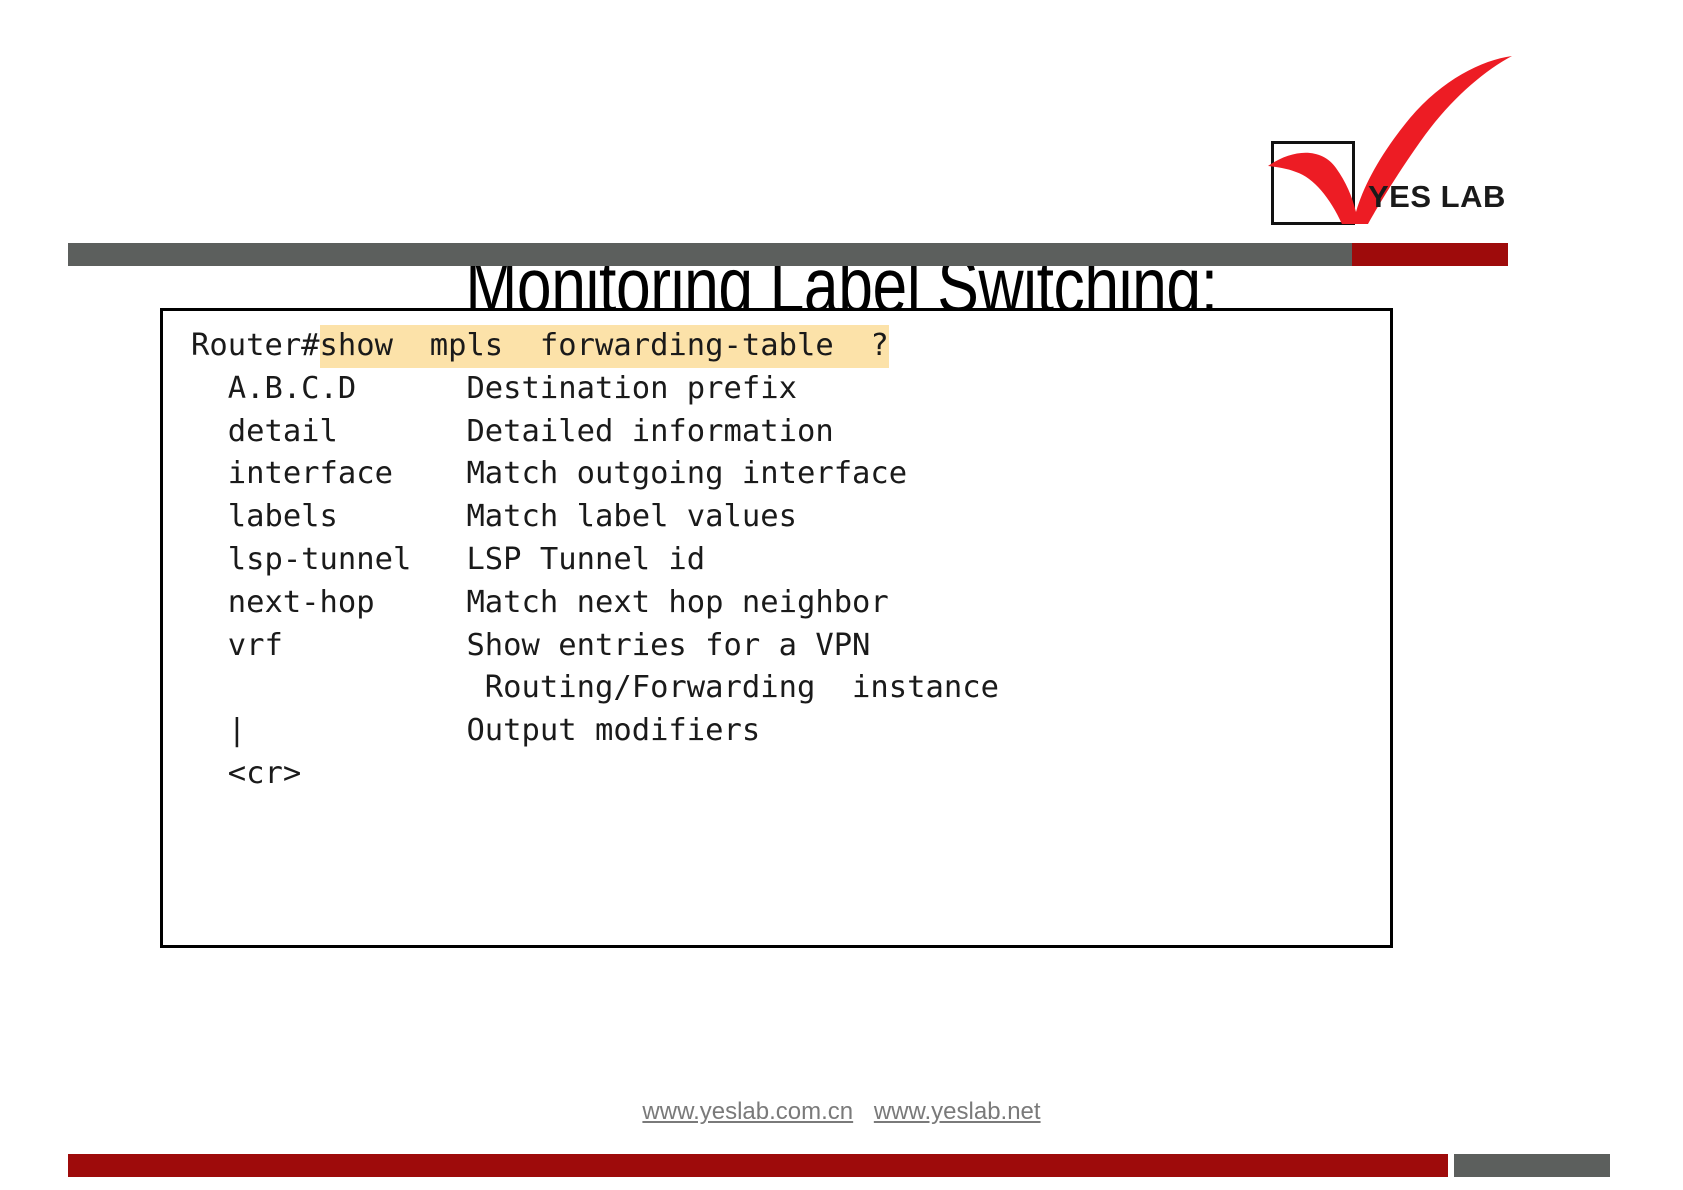 This screenshot has height=1190, width=1683. What do you see at coordinates (494, 388) in the screenshot?
I see `terminal-line: A.B.C.D Destination prefix` at bounding box center [494, 388].